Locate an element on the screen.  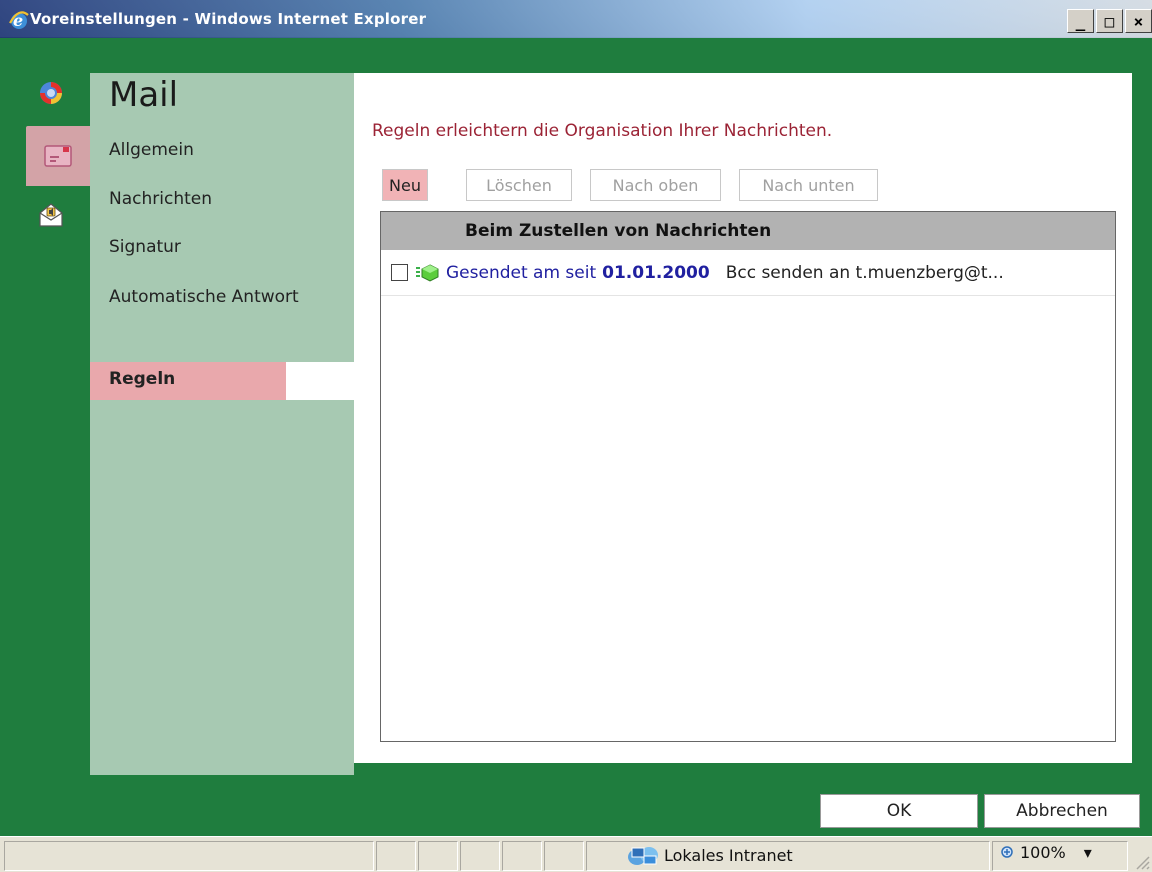
status-bar: Lokales Intranet 100% ▾ is located at coordinates (576, 854).